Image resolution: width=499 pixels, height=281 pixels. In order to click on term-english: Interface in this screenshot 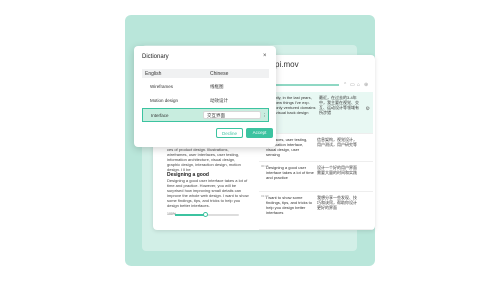, I will do `click(160, 115)`.